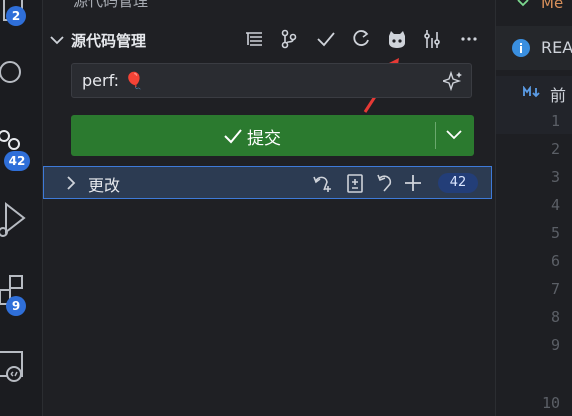 The height and width of the screenshot is (416, 572). I want to click on commit-button-divider, so click(435, 135).